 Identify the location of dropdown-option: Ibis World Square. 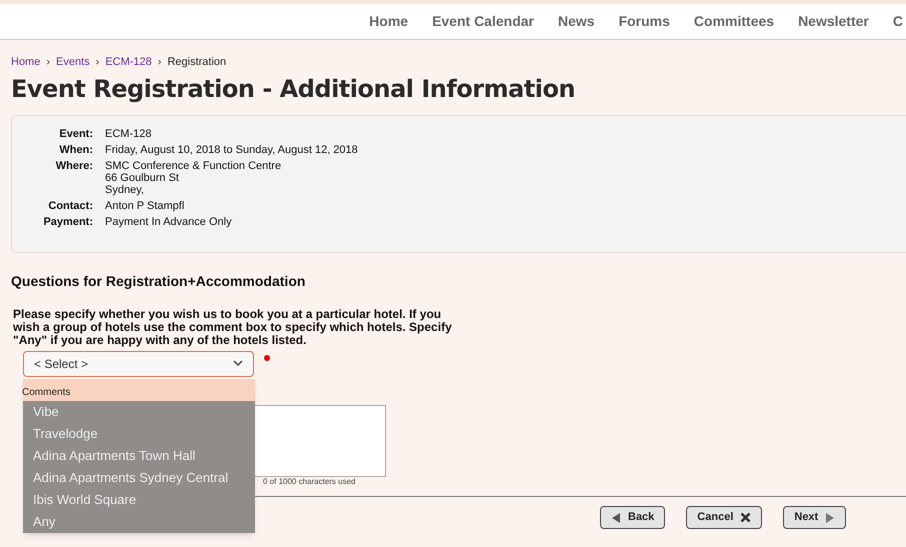
(139, 499).